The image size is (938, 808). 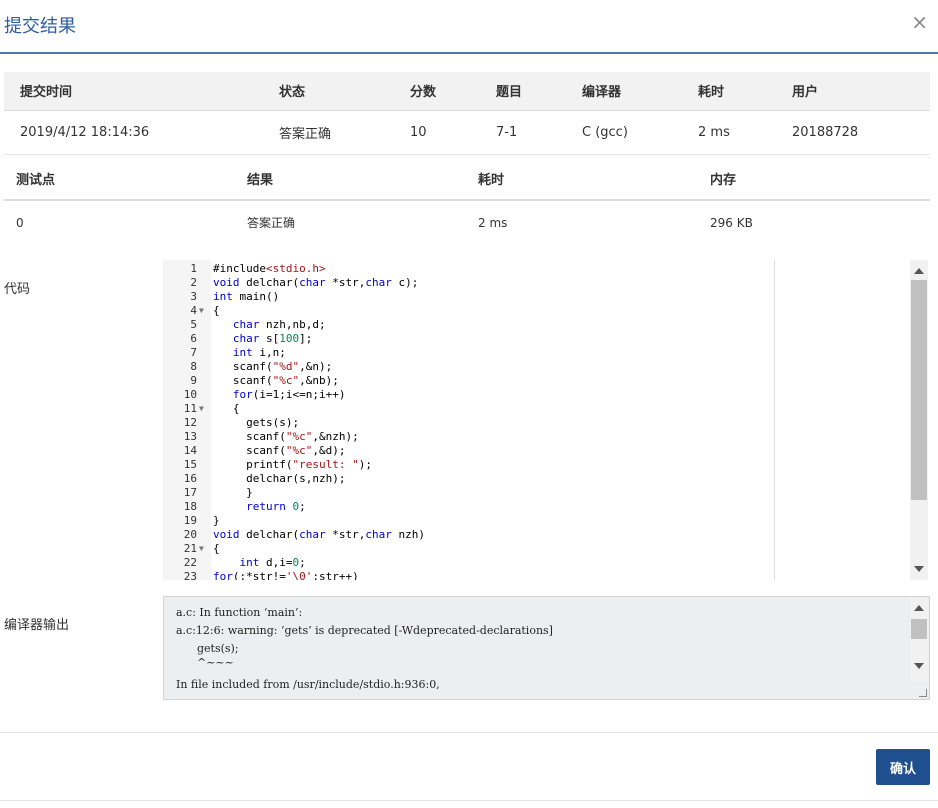 I want to click on table-header-row: 提交时间 状态 分数 题目 编译器 耗时 用户, so click(x=467, y=91).